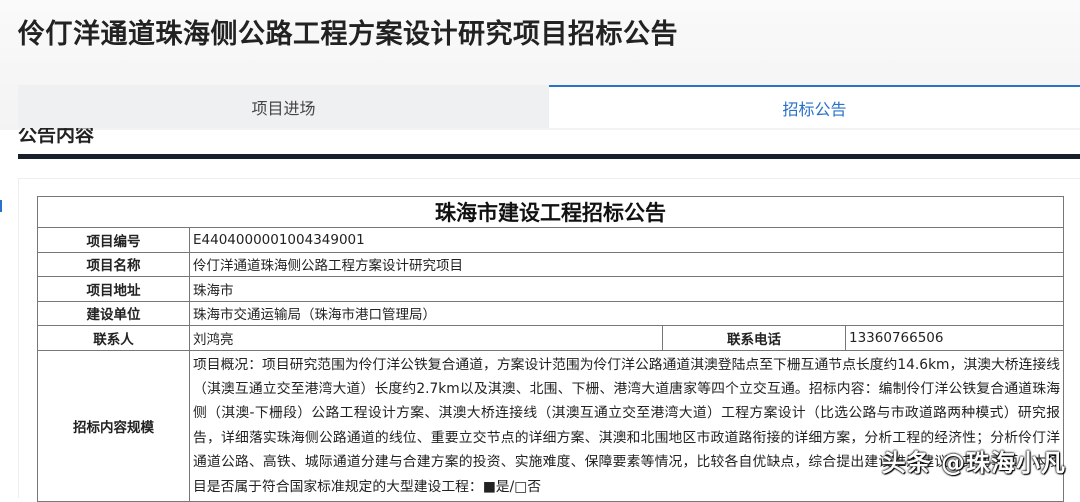  Describe the element at coordinates (1, 206) in the screenshot. I see `side-marker` at that location.